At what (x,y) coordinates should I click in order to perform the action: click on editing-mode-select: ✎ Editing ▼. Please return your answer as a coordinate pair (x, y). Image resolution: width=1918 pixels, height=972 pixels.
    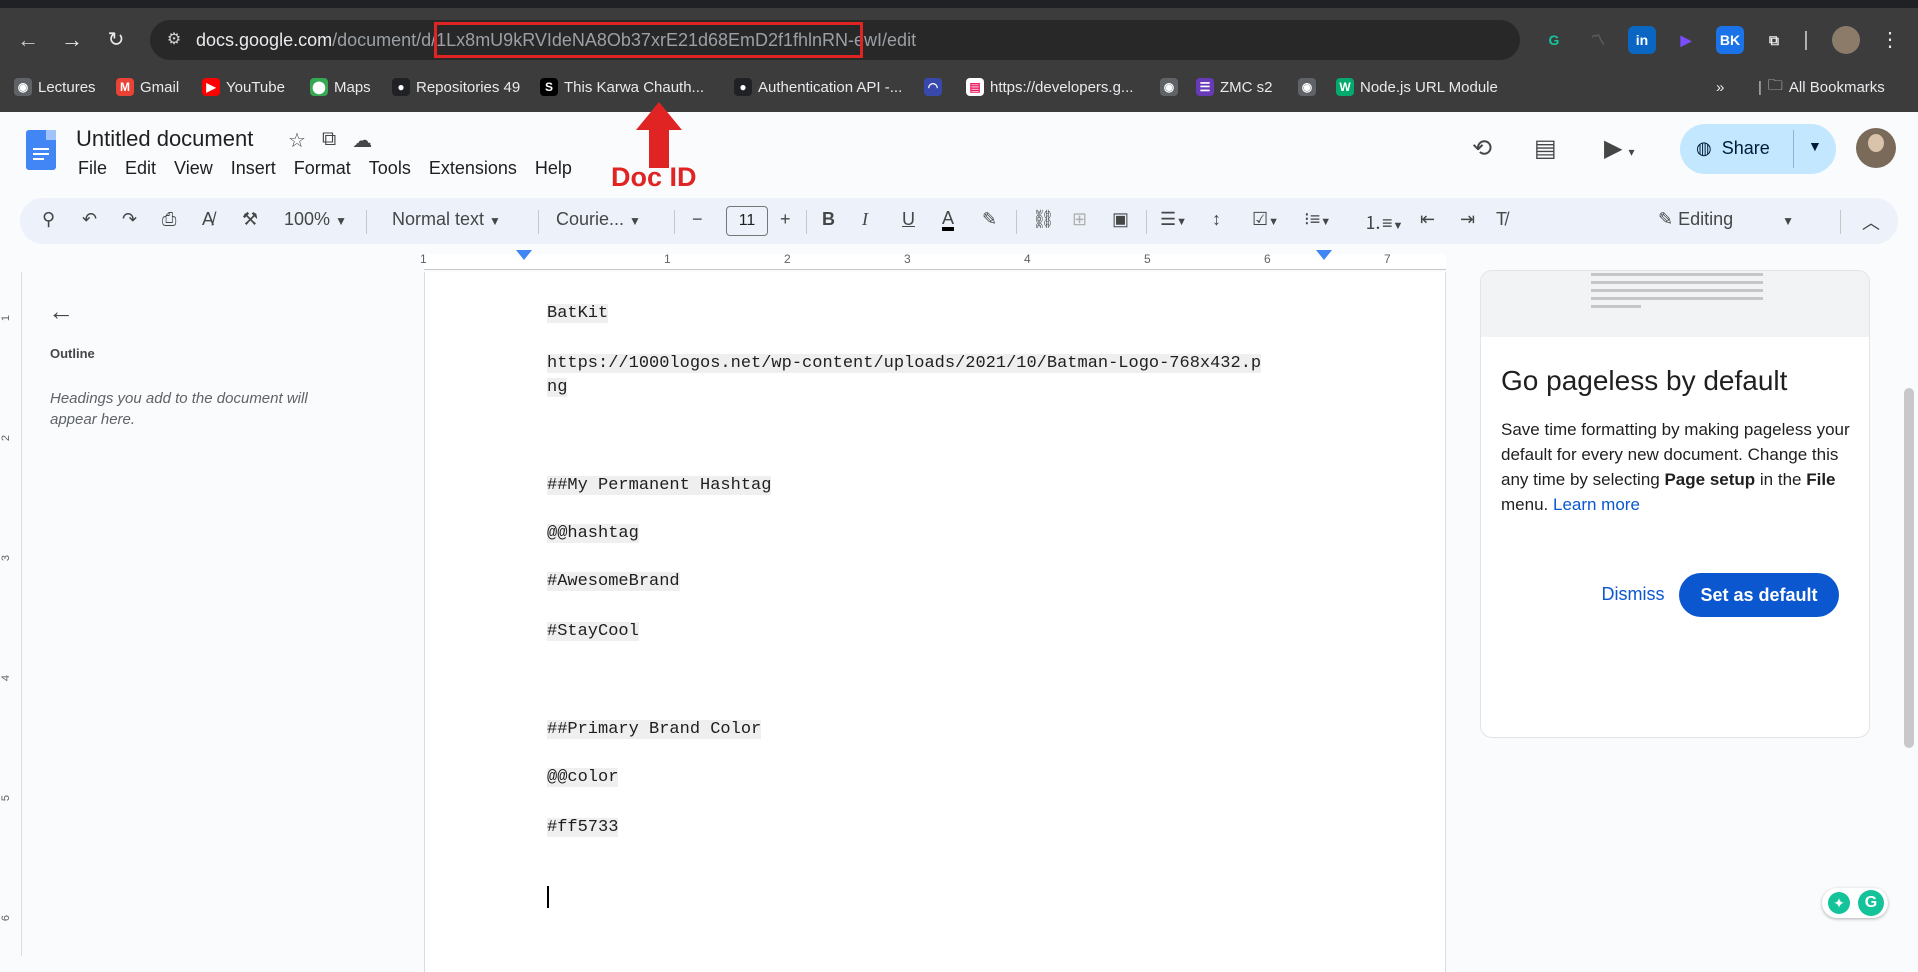
    Looking at the image, I should click on (1726, 219).